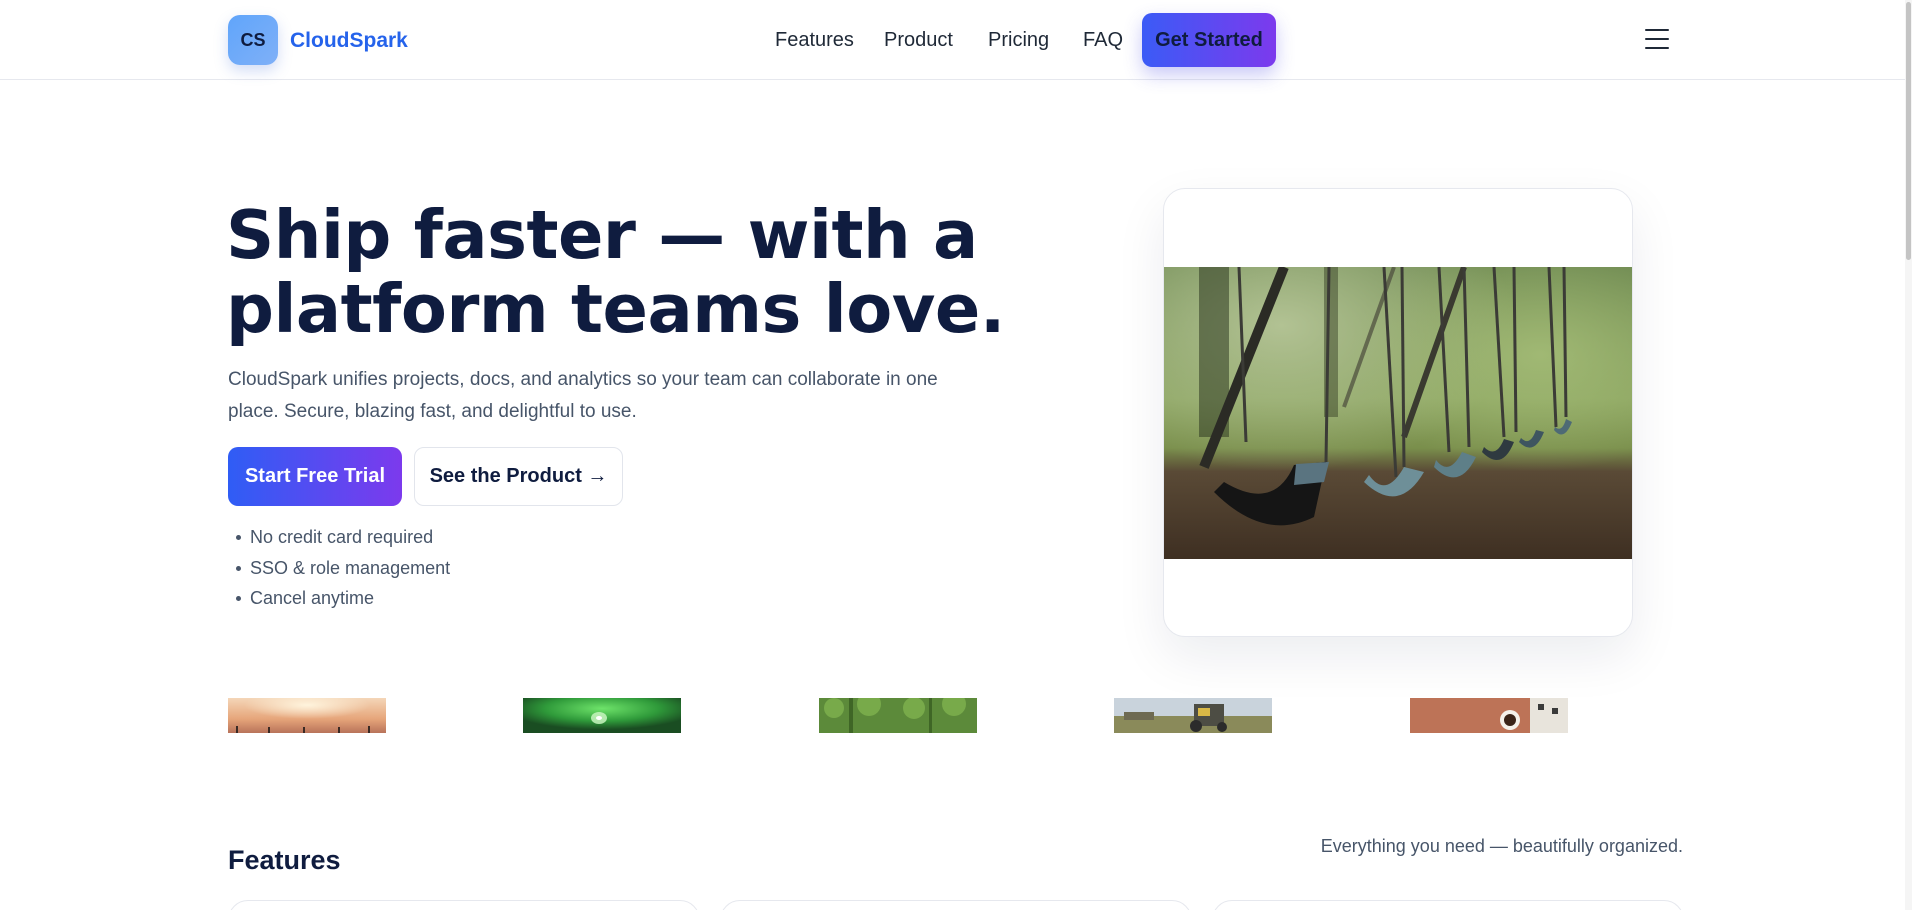 The width and height of the screenshot is (1912, 910). I want to click on brand-name: CloudSpark, so click(349, 41).